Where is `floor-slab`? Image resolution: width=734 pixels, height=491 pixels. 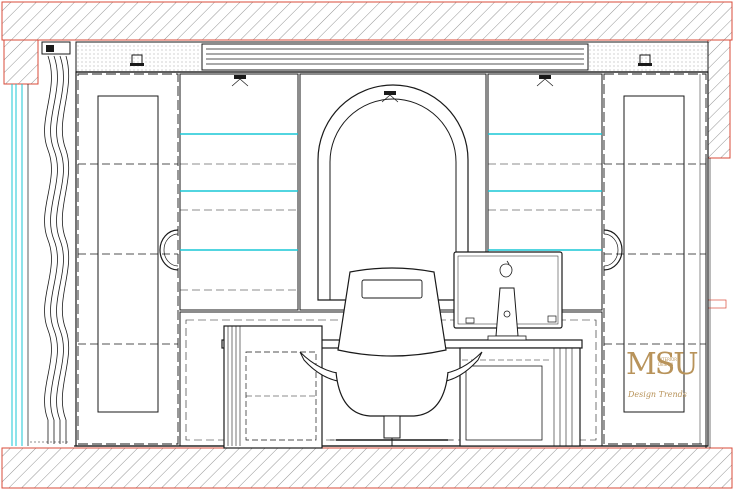
floor-slab is located at coordinates (367, 468).